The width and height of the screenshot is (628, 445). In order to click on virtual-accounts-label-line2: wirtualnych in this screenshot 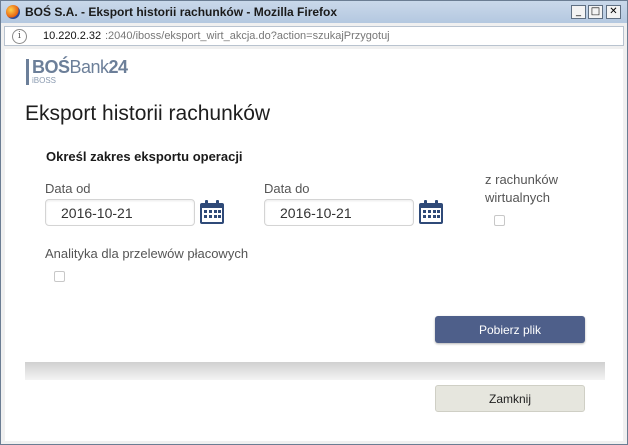, I will do `click(518, 197)`.